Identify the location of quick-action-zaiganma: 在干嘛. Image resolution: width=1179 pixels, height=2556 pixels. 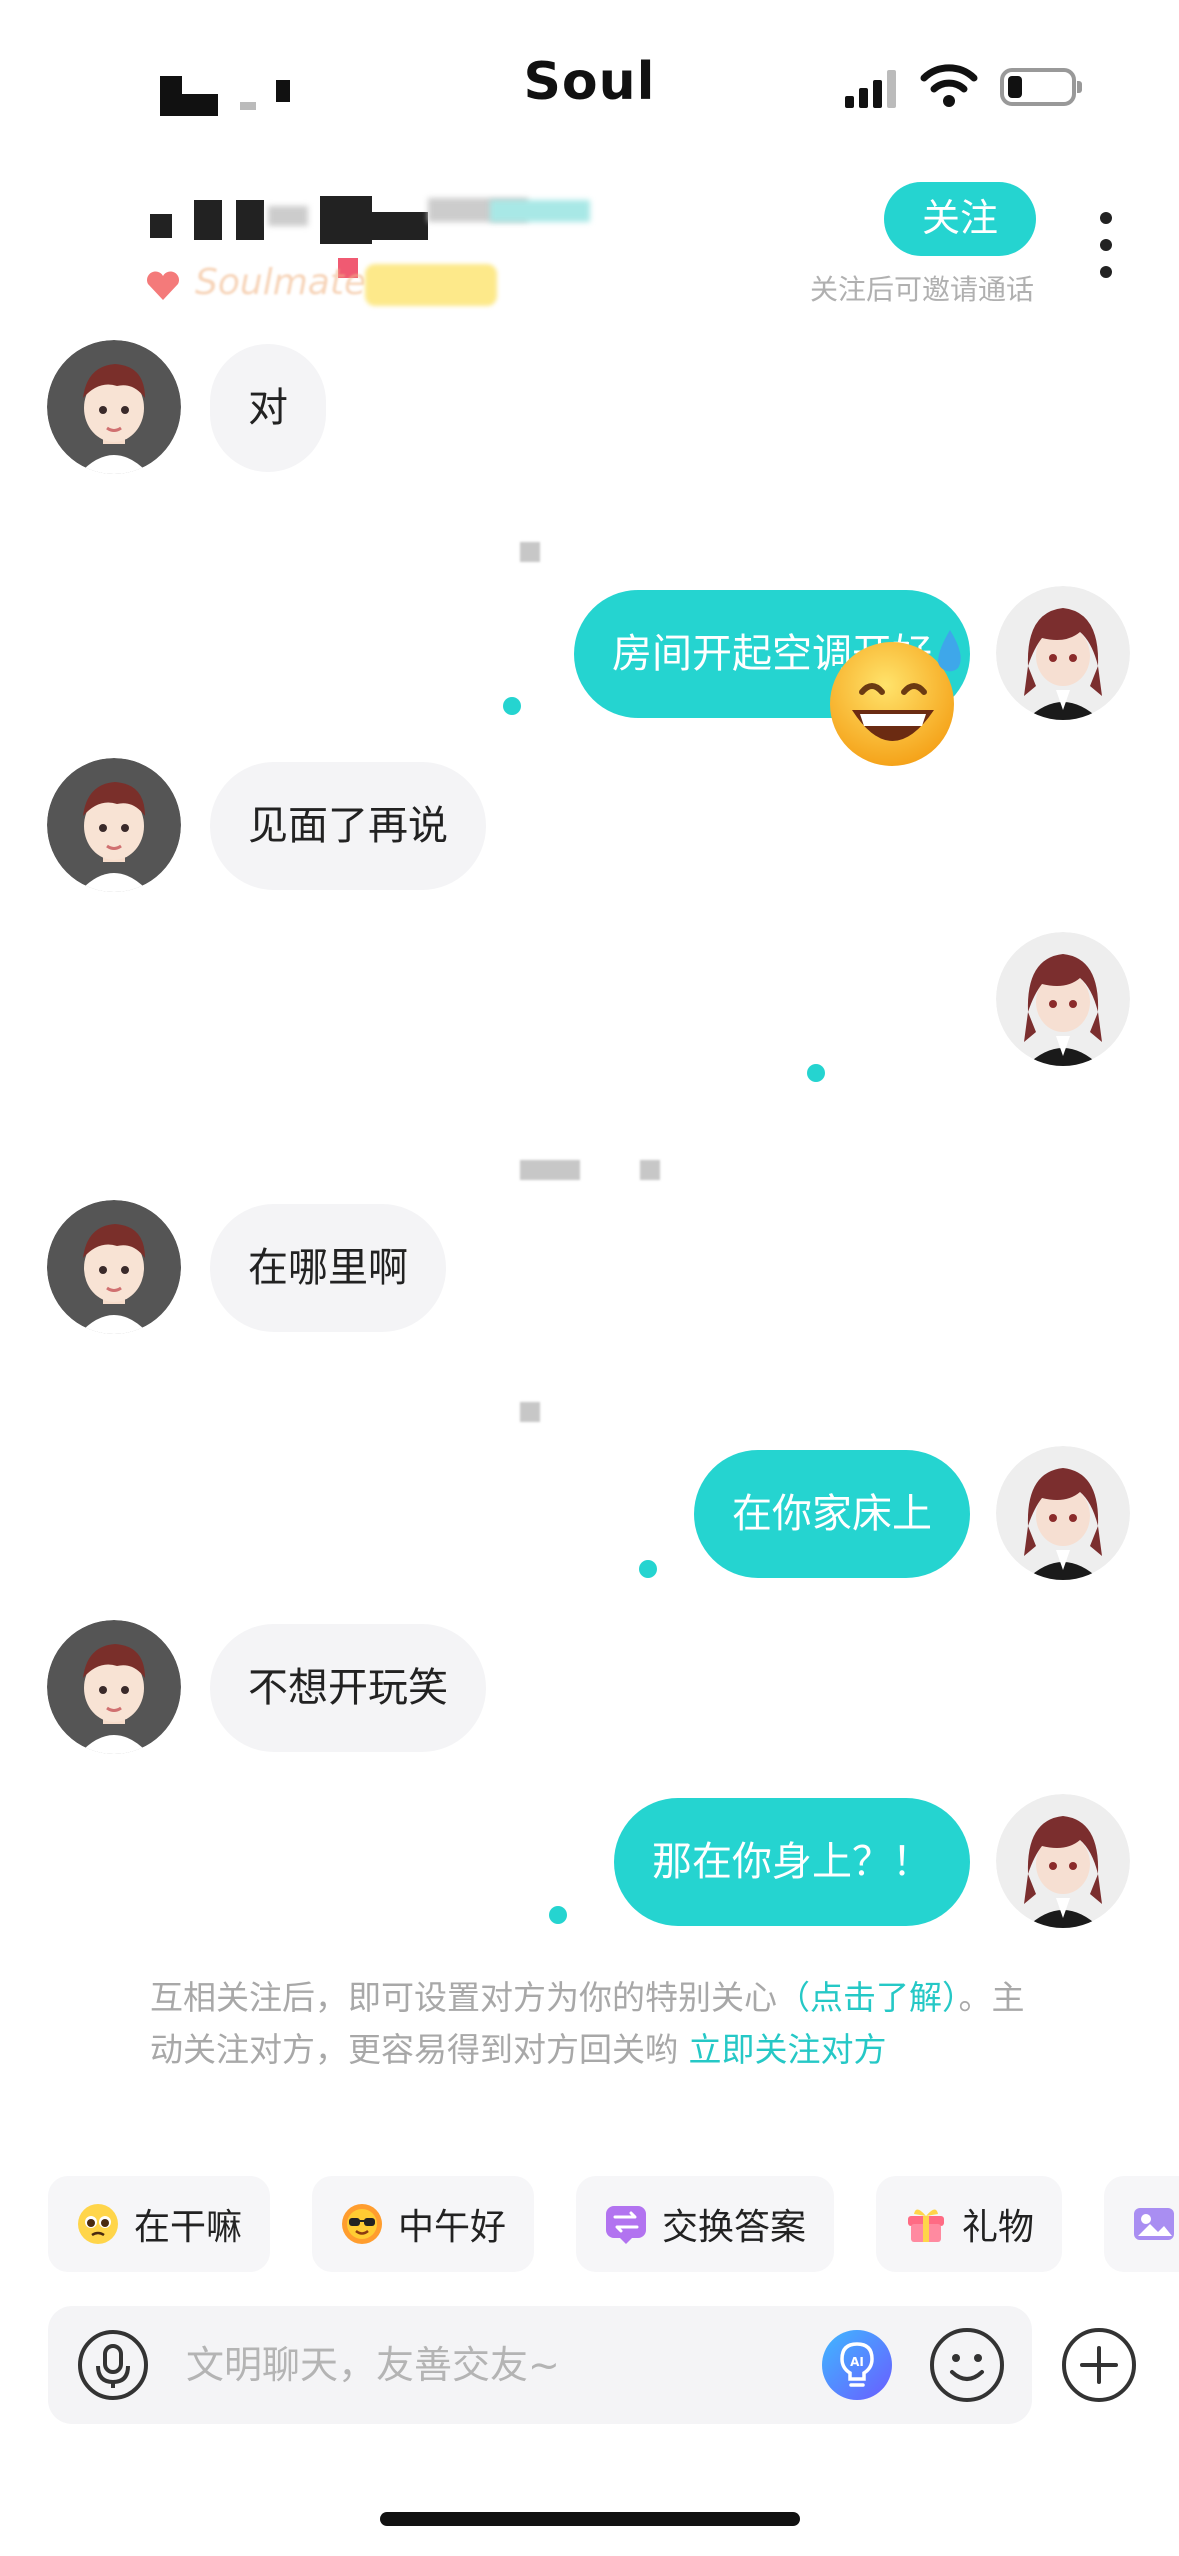
(159, 2224).